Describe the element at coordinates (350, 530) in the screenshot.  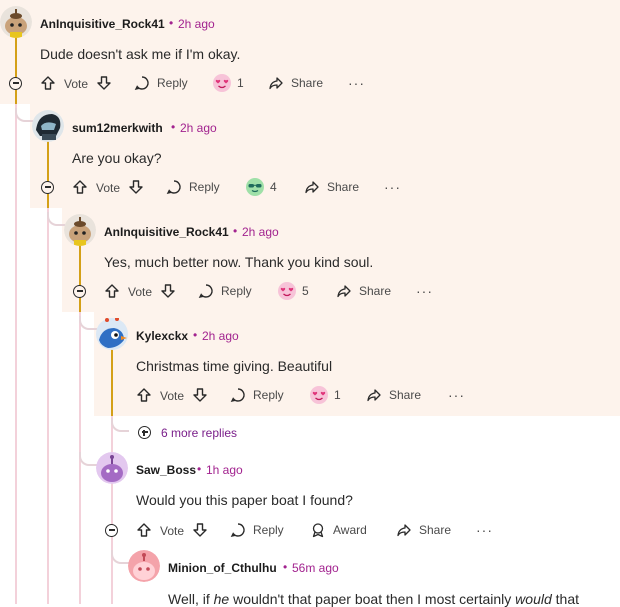
I see `award-label: Award` at that location.